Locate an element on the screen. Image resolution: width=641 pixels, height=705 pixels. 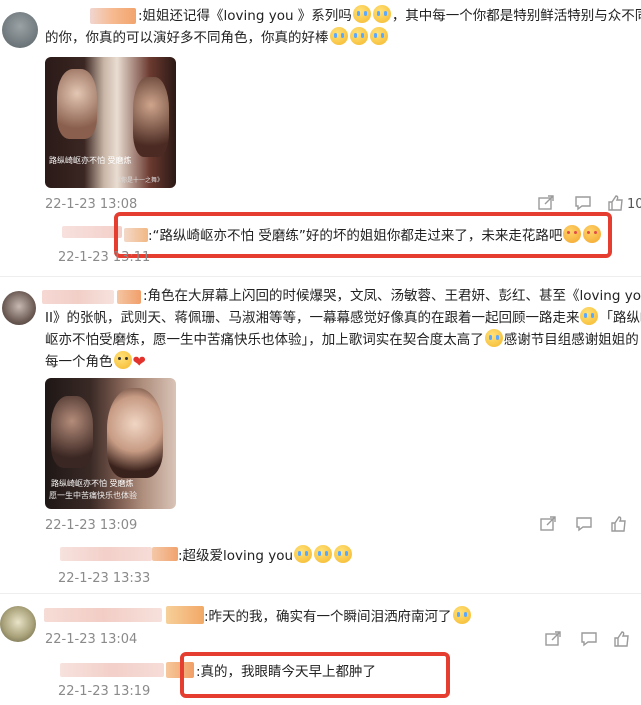
timestamp: 22-1-23 13:09 is located at coordinates (91, 525).